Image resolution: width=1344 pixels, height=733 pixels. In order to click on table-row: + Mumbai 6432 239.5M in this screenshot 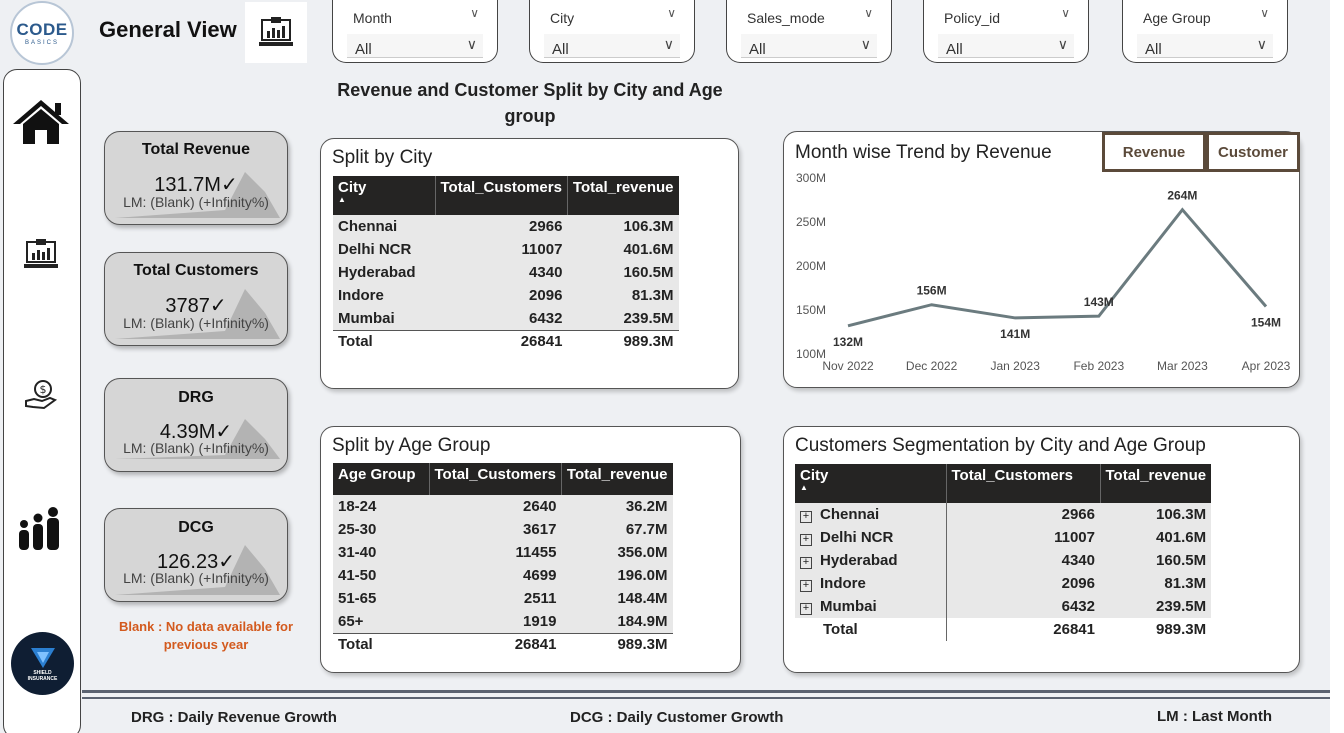, I will do `click(1003, 606)`.